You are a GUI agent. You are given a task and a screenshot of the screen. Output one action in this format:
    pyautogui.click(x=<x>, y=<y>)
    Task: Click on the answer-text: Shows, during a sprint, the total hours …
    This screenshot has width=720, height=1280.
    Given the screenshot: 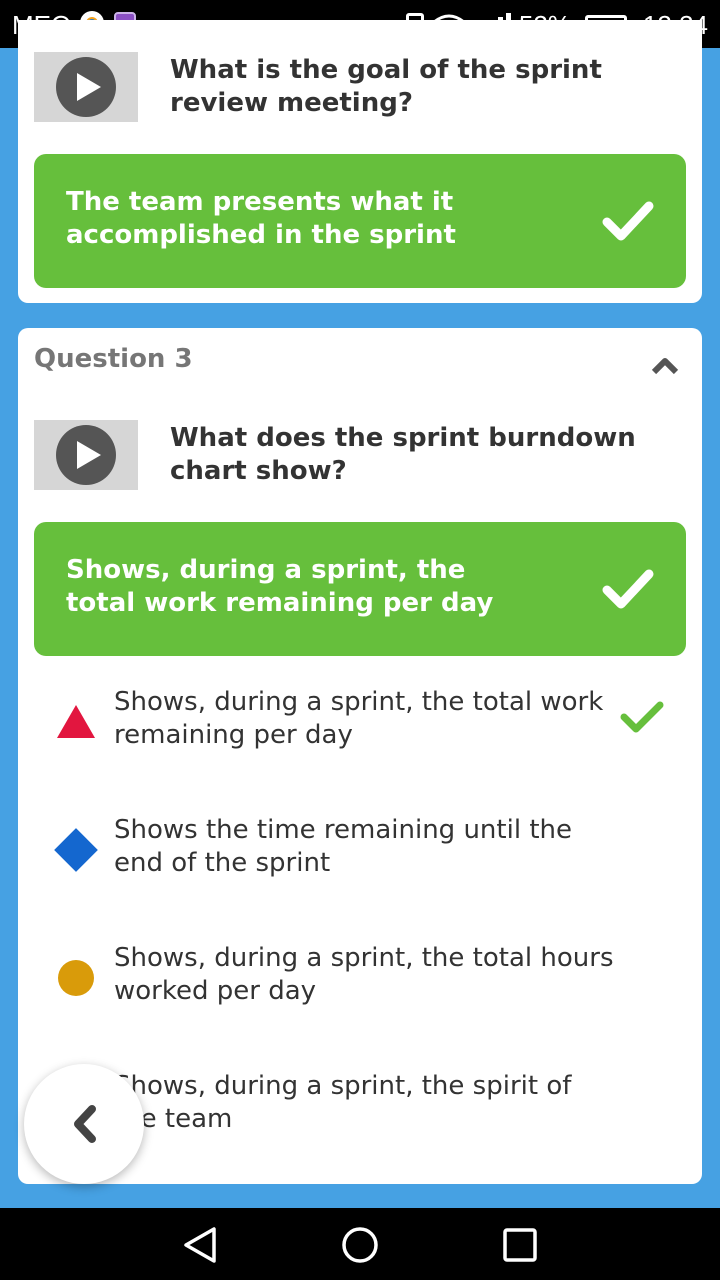 What is the action you would take?
    pyautogui.click(x=364, y=974)
    